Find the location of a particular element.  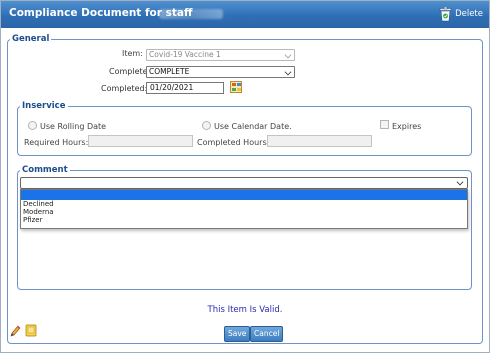

comment-option-declined: Declined is located at coordinates (244, 204).